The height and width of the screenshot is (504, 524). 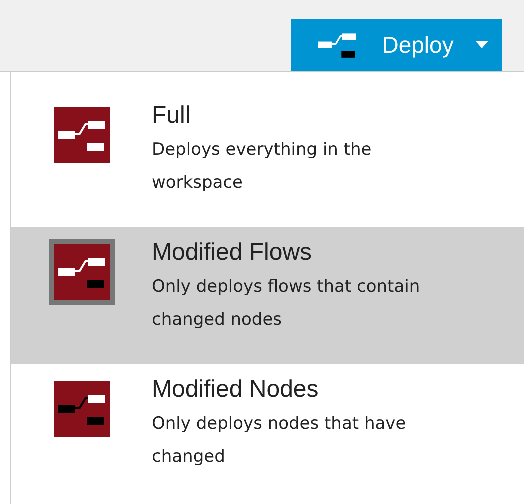 I want to click on menu-item-title: Full, so click(x=172, y=116).